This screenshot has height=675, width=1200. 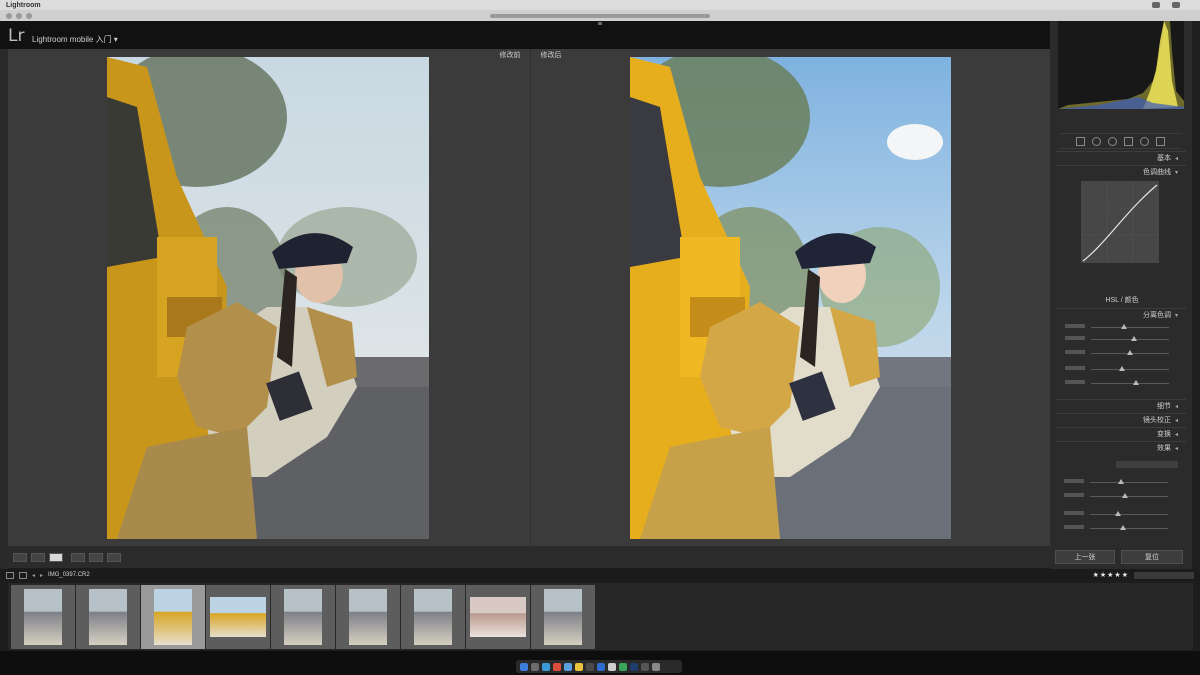 I want to click on tone-curve-line, so click(x=1120, y=222).